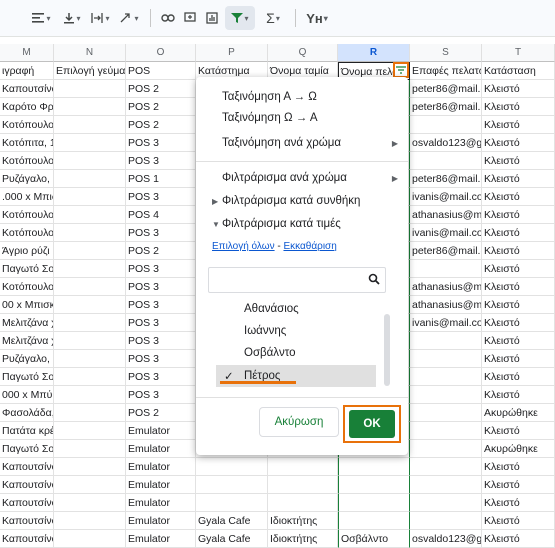 This screenshot has height=548, width=555. Describe the element at coordinates (27, 431) in the screenshot. I see `cell-m: Πατάτα κρέμ Για εδώ - καθιστι` at that location.